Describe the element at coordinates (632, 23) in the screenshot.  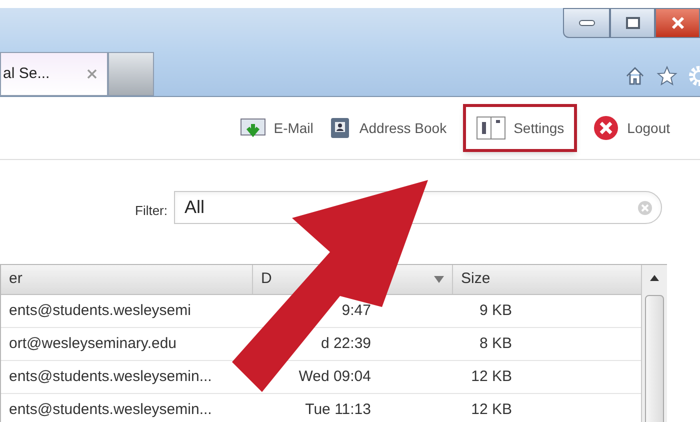
I see `maximize-button` at that location.